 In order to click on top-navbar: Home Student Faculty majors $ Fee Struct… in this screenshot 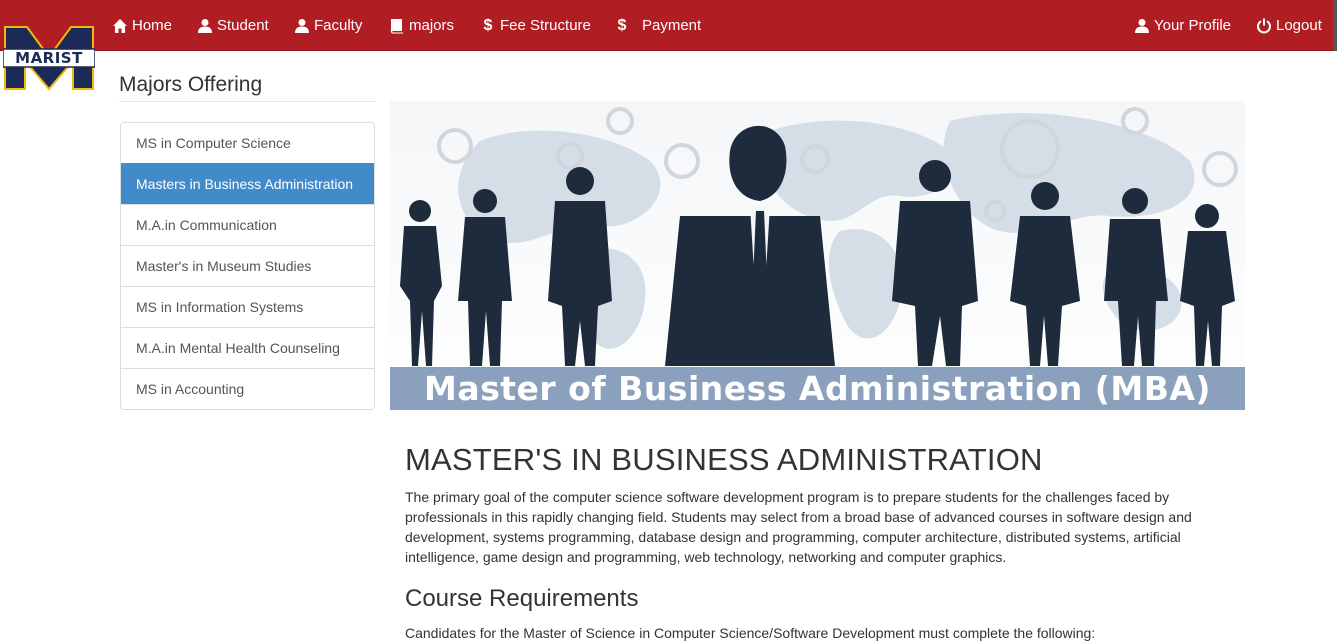, I will do `click(668, 25)`.